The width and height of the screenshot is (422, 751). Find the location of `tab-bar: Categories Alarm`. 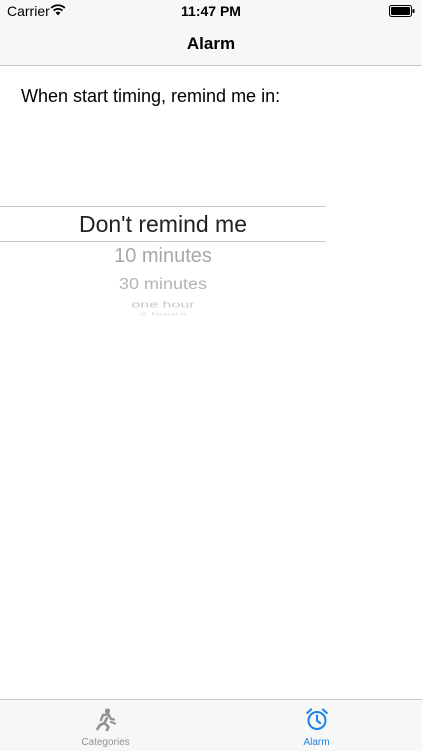

tab-bar: Categories Alarm is located at coordinates (211, 725).